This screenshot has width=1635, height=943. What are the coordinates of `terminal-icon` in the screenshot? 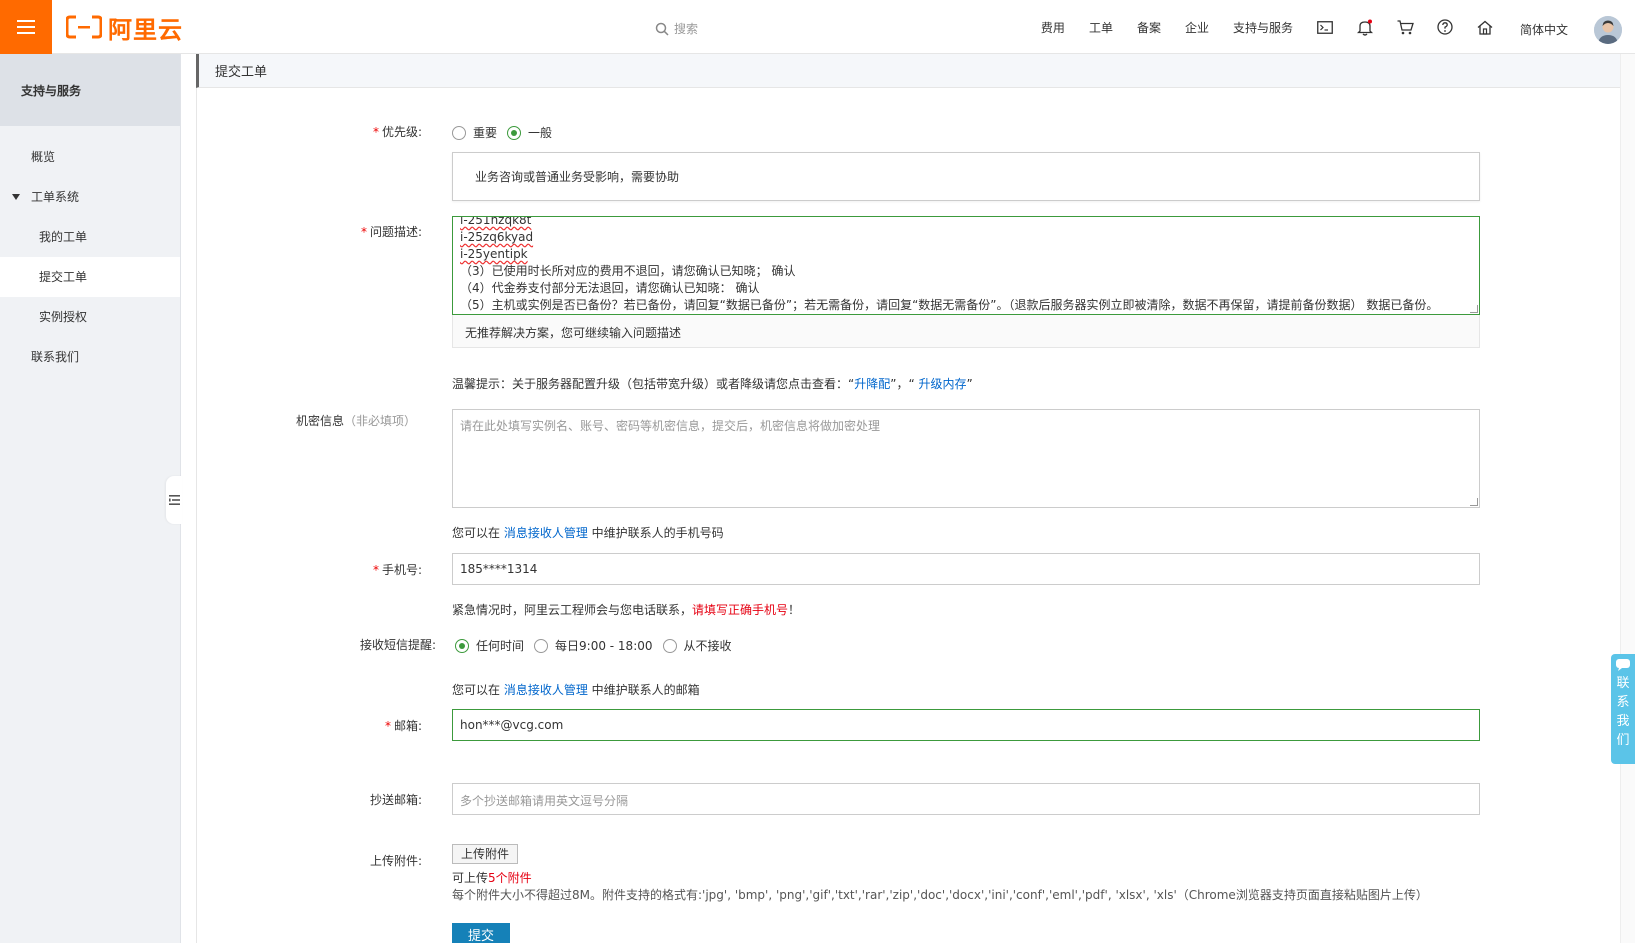 It's located at (1325, 27).